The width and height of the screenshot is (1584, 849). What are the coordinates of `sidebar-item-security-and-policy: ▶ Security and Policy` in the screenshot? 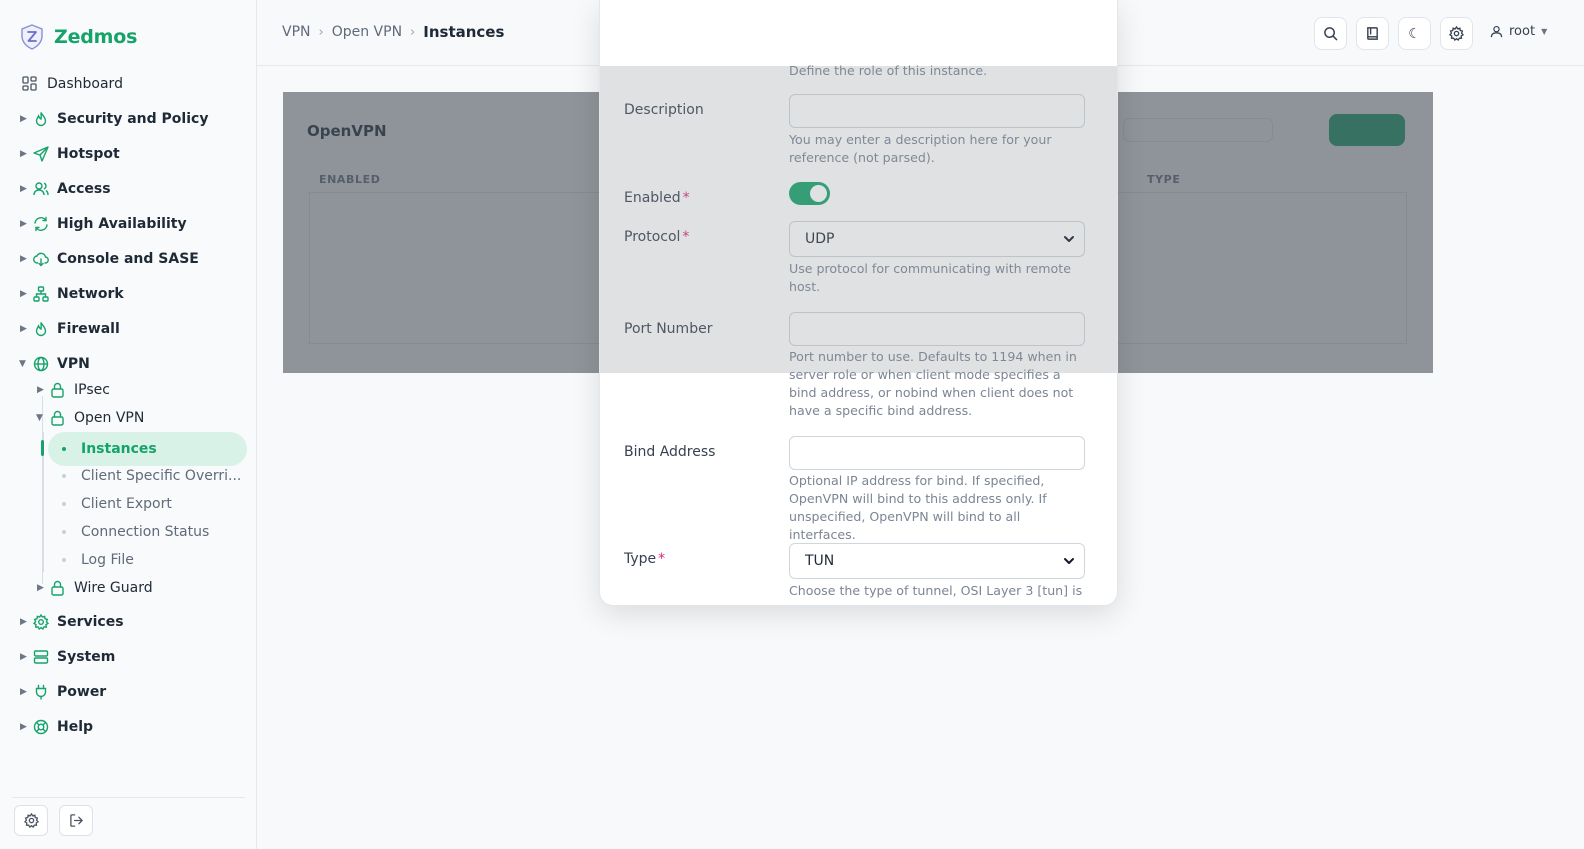 It's located at (128, 119).